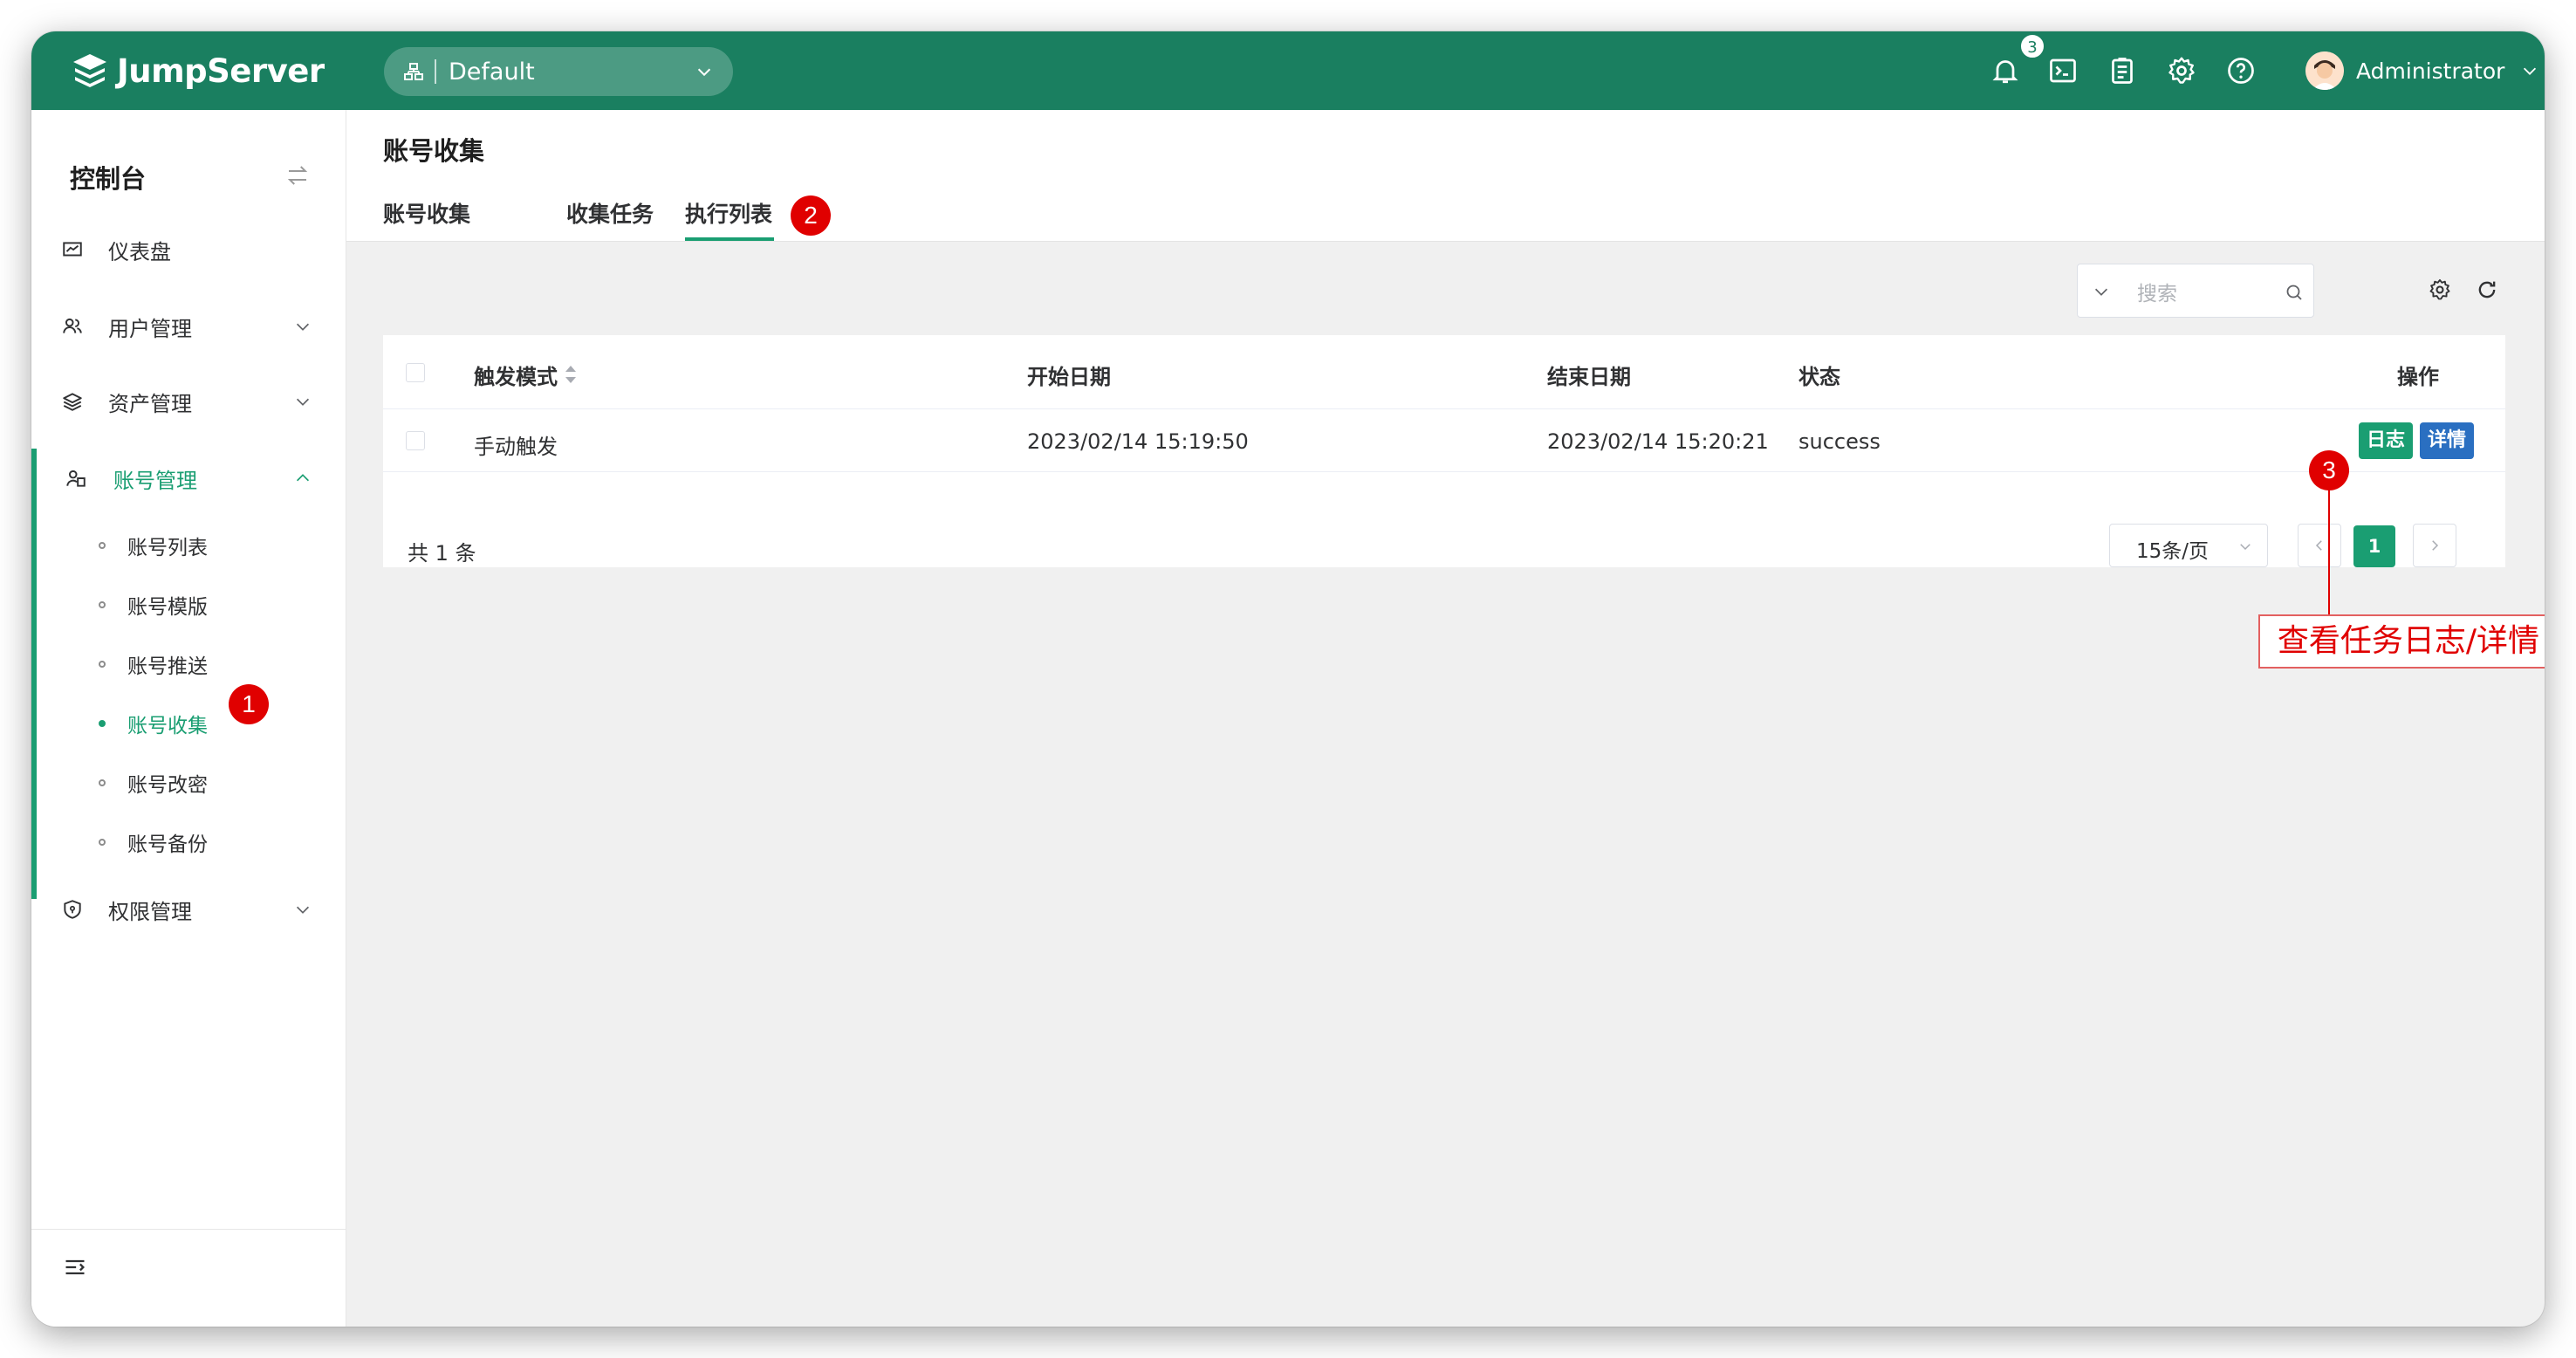 The image size is (2576, 1358). I want to click on column-header-start-date: 开始日期, so click(1069, 377).